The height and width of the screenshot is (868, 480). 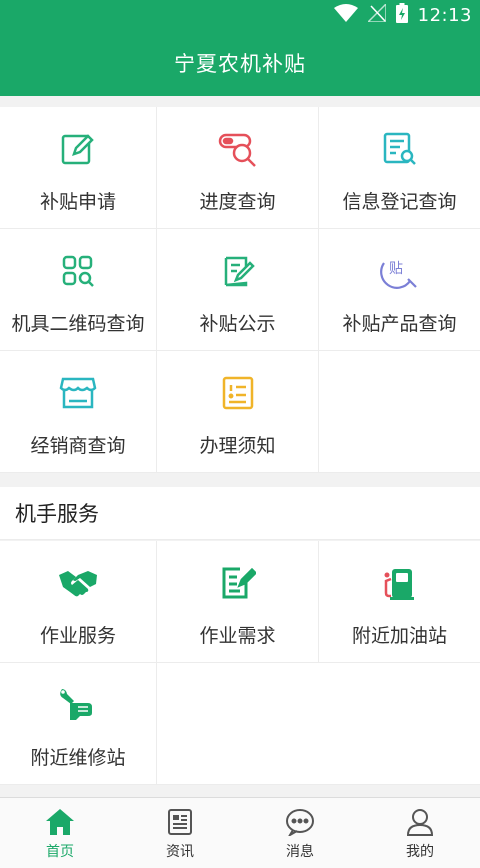 I want to click on status-time: 12:13, so click(x=444, y=15).